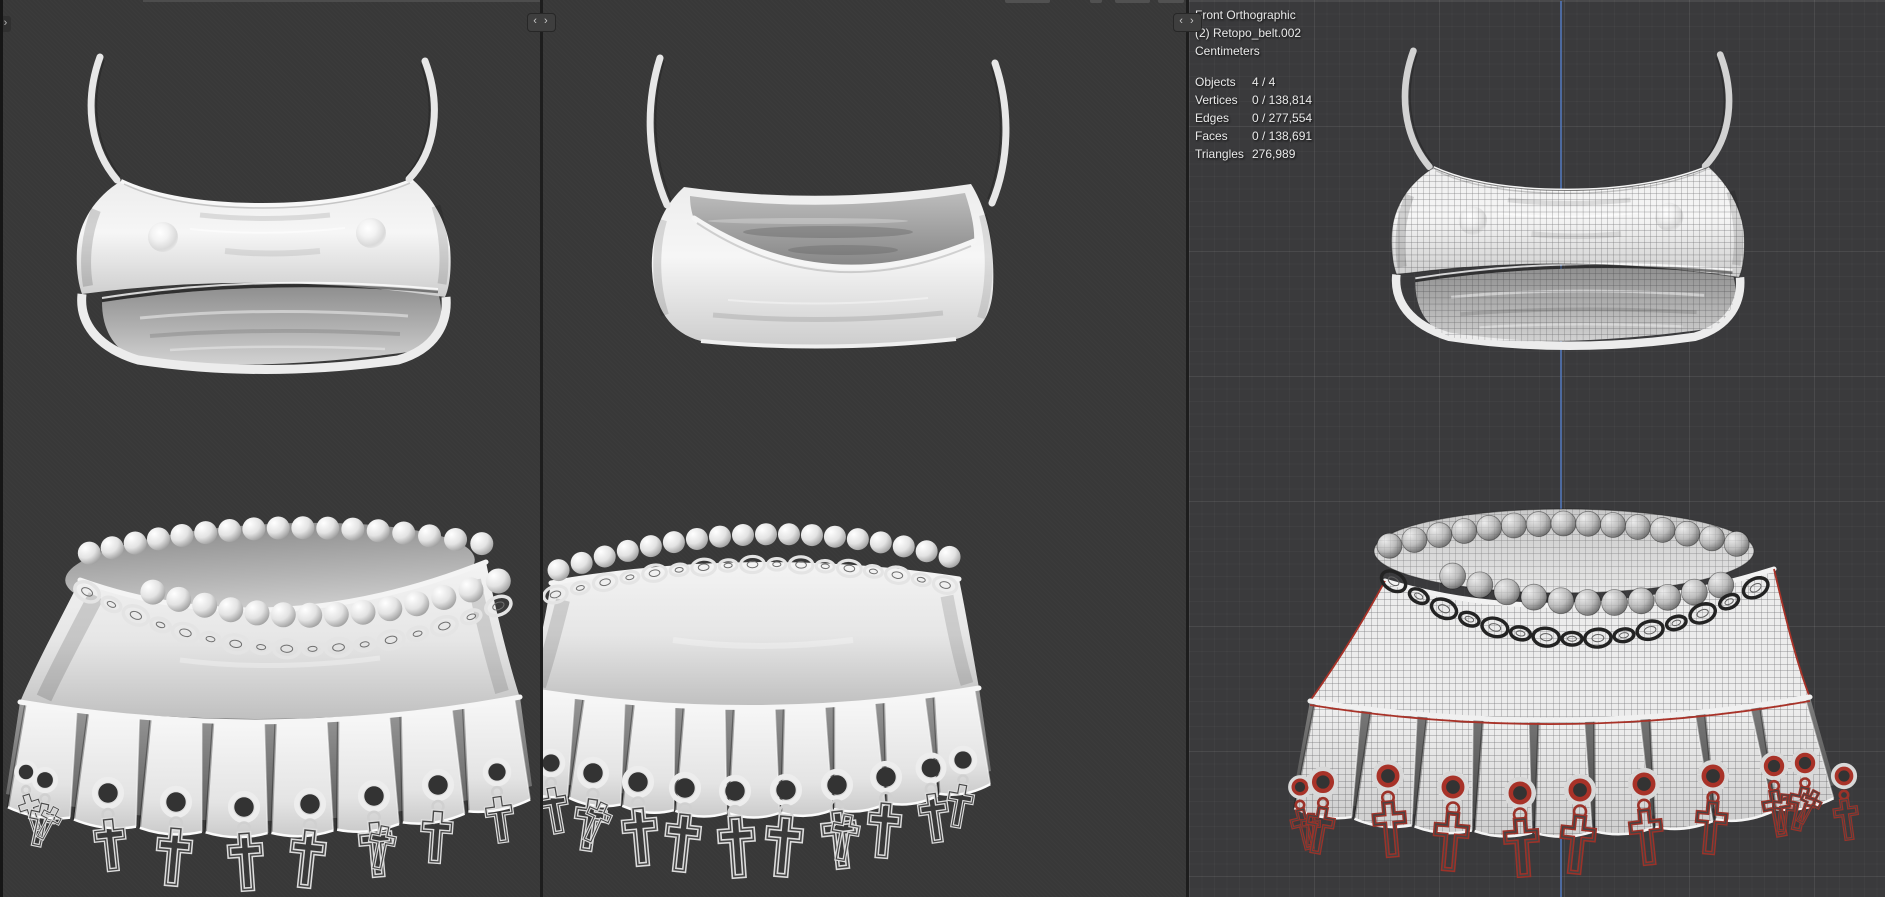 Image resolution: width=1885 pixels, height=897 pixels. Describe the element at coordinates (1248, 33) in the screenshot. I see `active-object-name: (2) Retopo_belt.002` at that location.